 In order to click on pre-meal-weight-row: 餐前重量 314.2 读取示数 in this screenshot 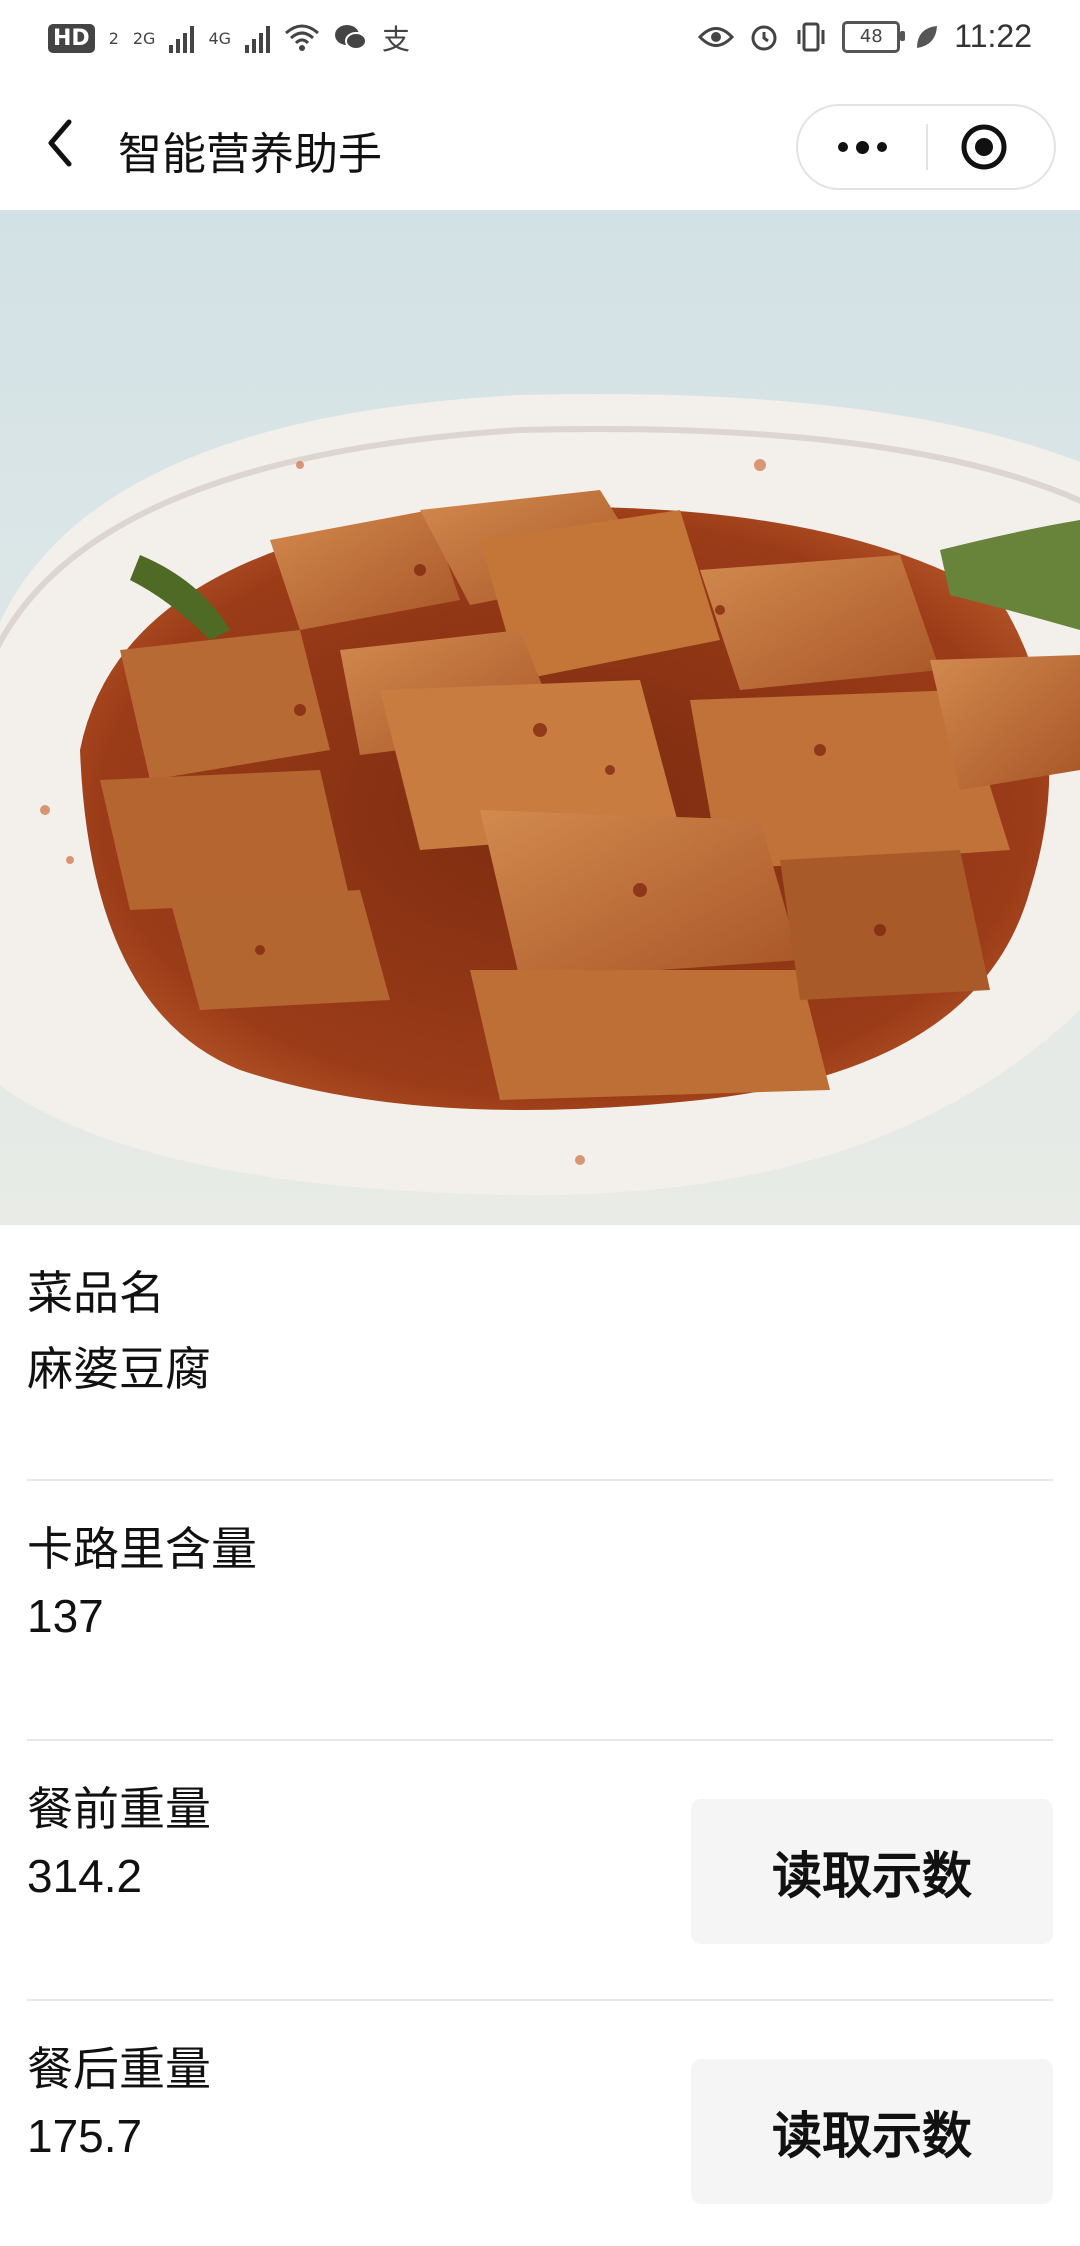, I will do `click(540, 1871)`.